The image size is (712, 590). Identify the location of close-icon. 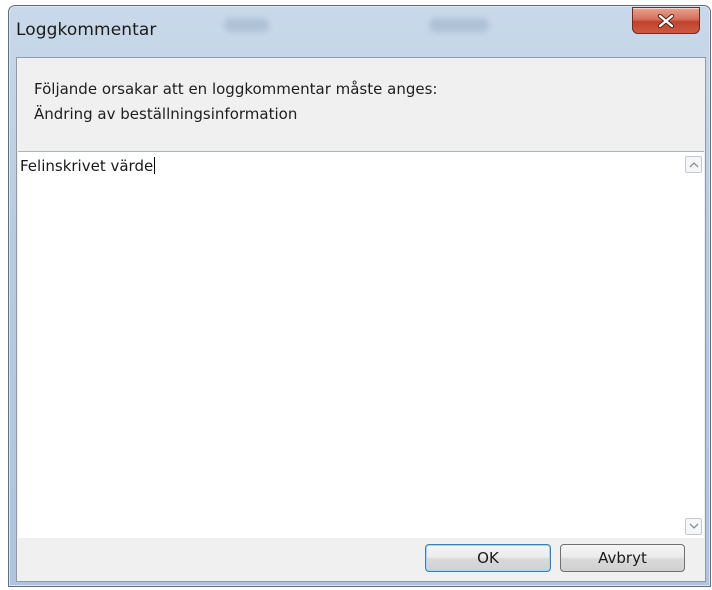
(666, 21).